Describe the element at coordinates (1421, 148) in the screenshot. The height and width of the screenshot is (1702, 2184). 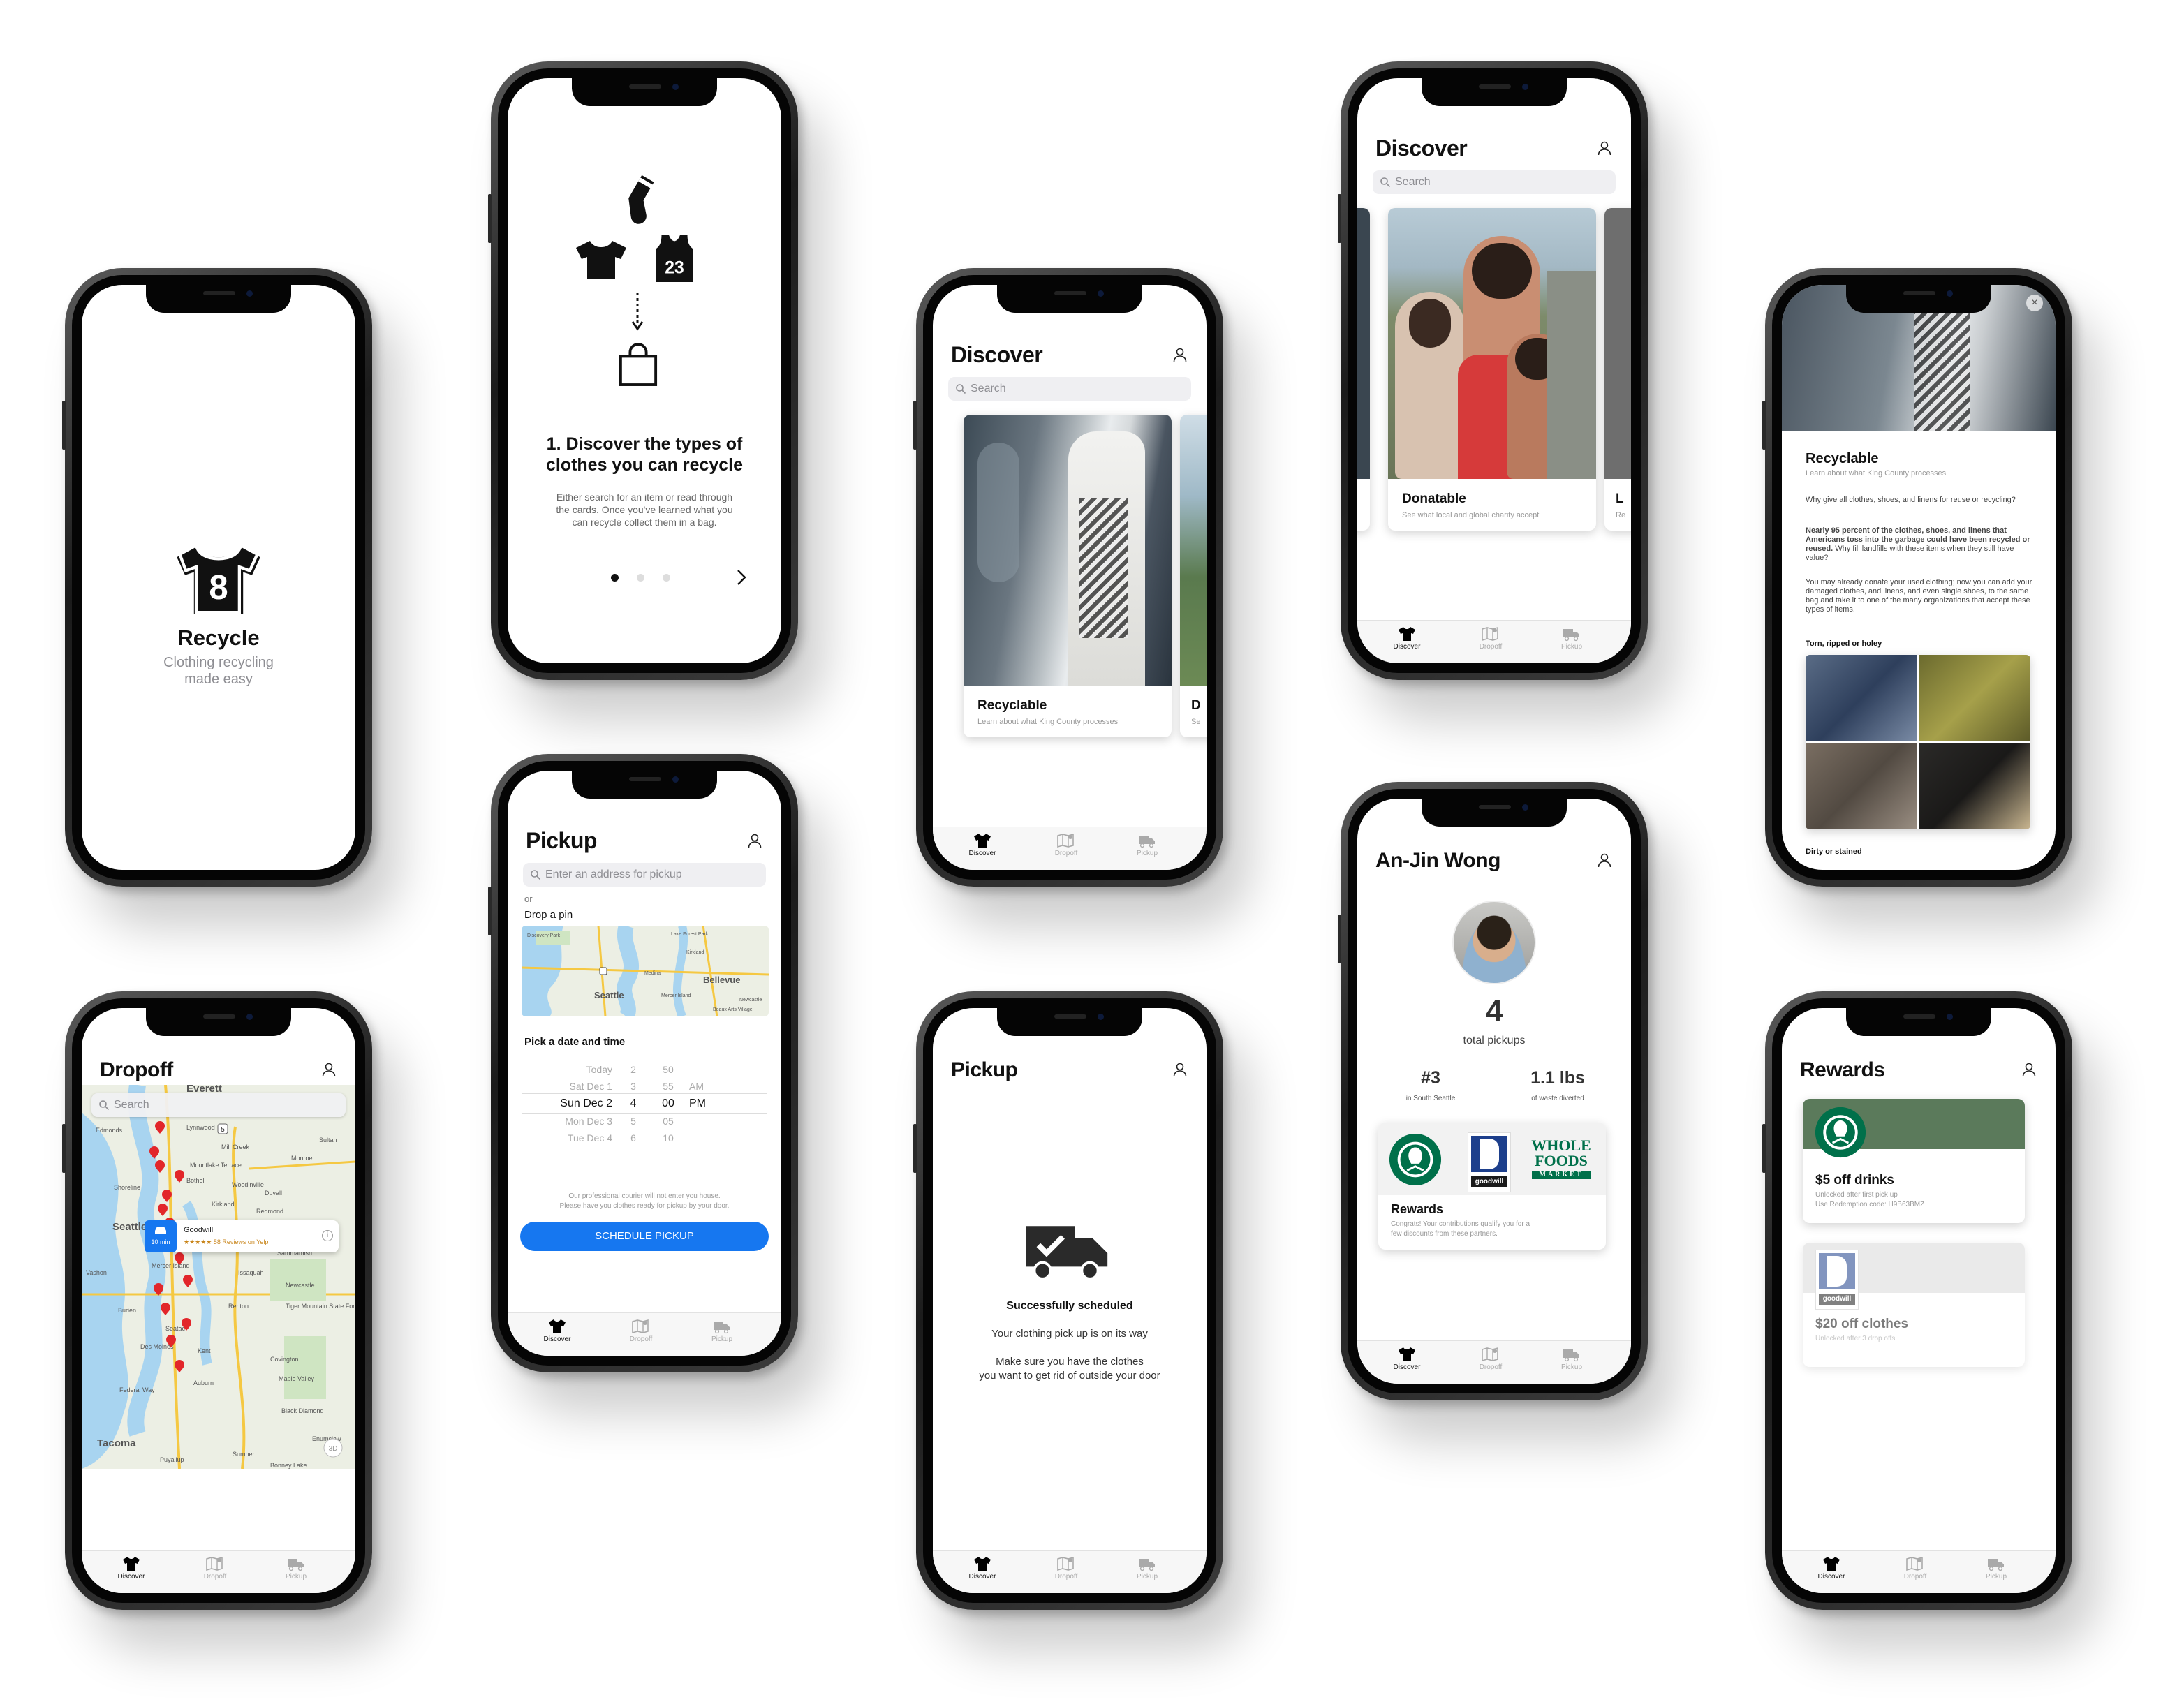
I see `page-title: Discover` at that location.